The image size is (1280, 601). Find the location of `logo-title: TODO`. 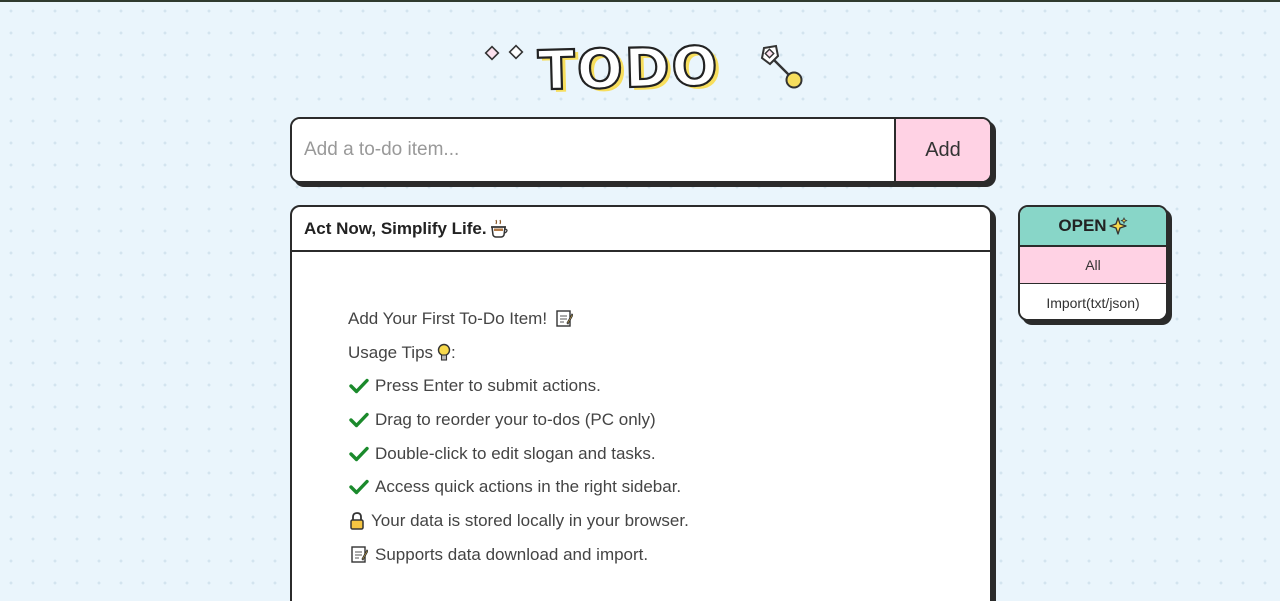

logo-title: TODO is located at coordinates (628, 69).